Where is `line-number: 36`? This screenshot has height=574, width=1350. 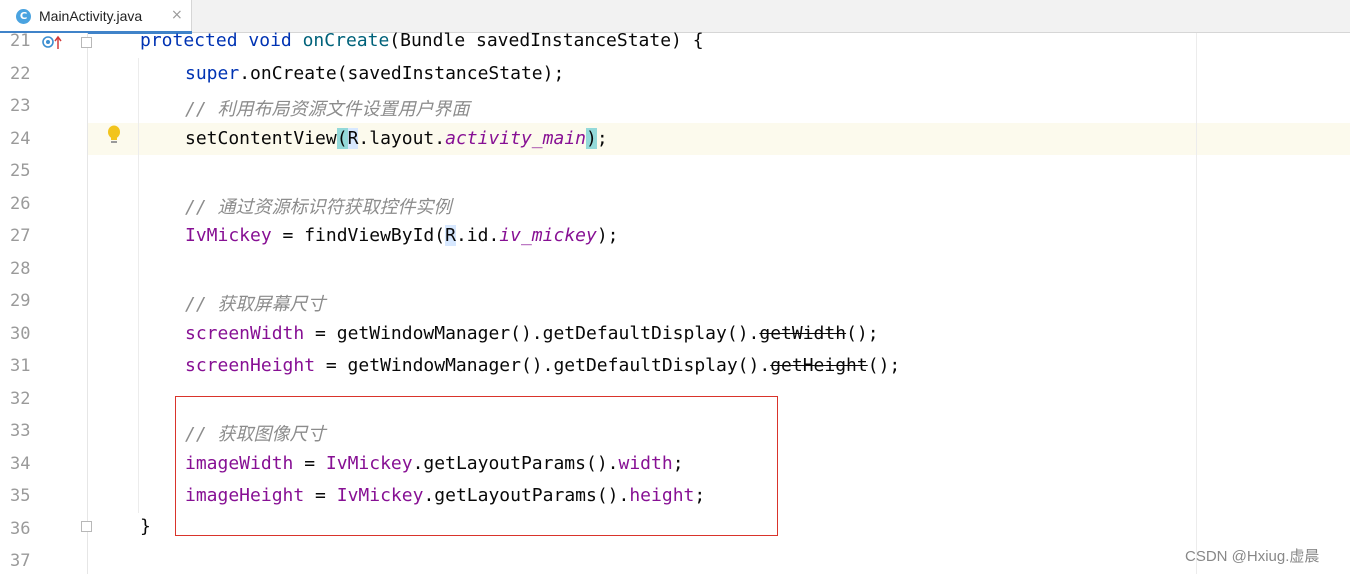 line-number: 36 is located at coordinates (20, 528).